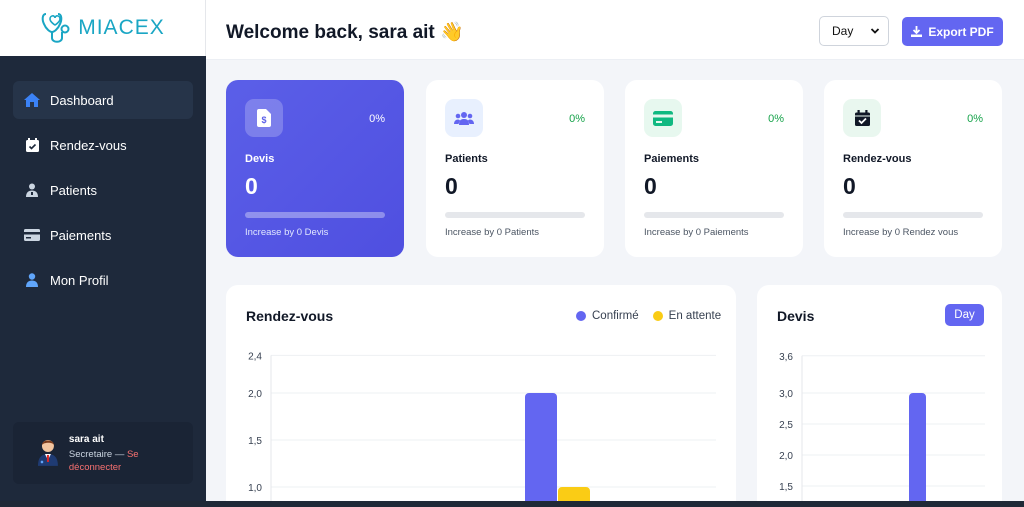  I want to click on period-select-value: Day, so click(843, 31).